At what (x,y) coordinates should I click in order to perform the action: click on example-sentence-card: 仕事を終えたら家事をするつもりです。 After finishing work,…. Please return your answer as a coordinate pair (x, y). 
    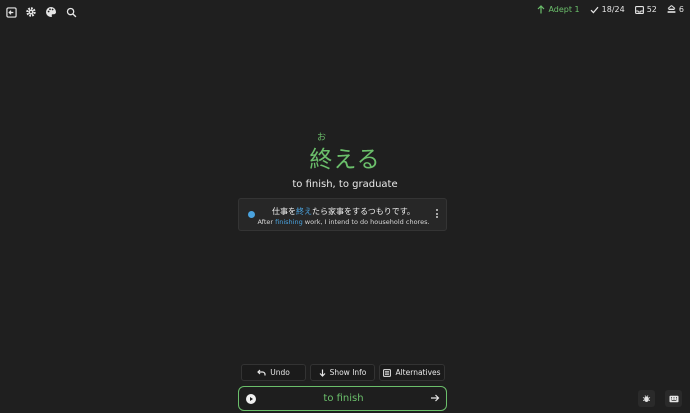
    Looking at the image, I should click on (342, 214).